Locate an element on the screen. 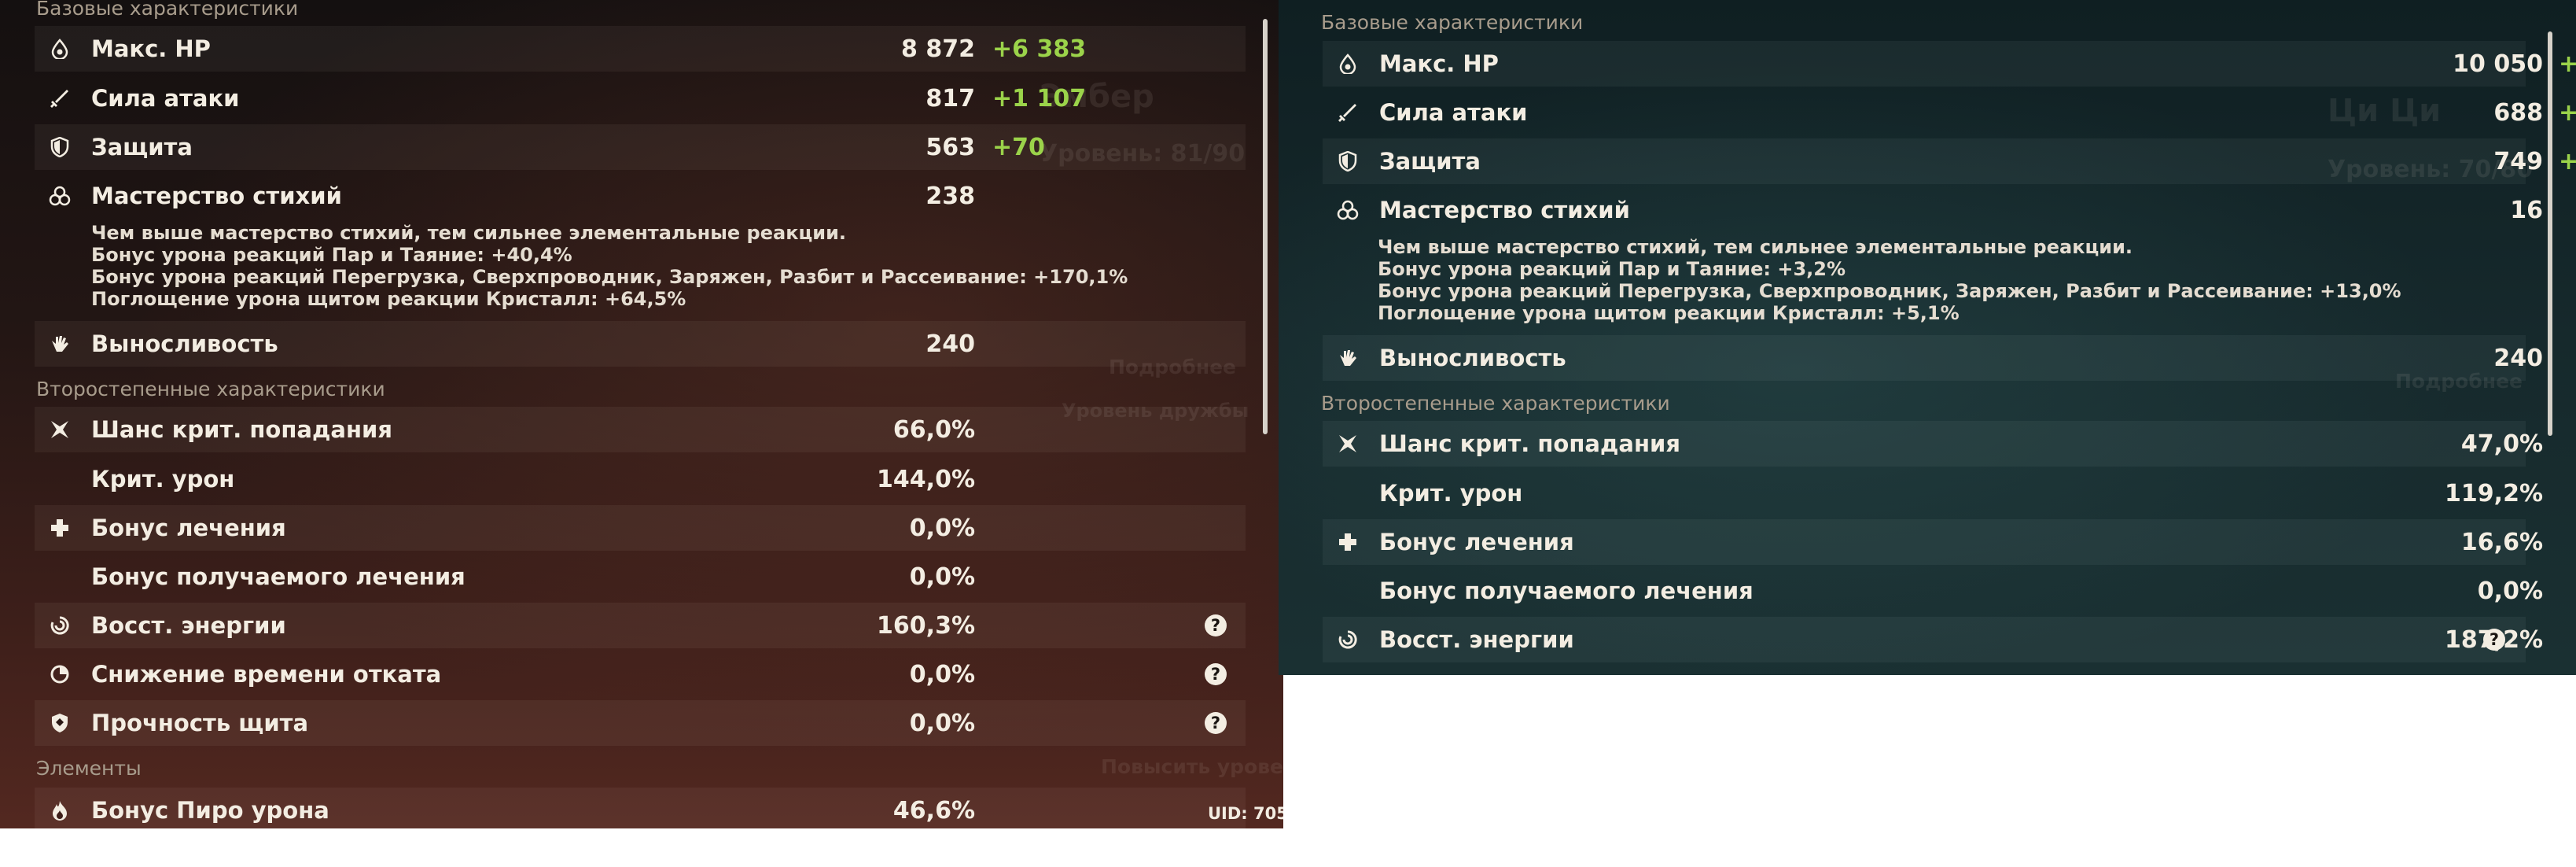  stat-row-em: Мастерство стихий 16 is located at coordinates (1933, 210).